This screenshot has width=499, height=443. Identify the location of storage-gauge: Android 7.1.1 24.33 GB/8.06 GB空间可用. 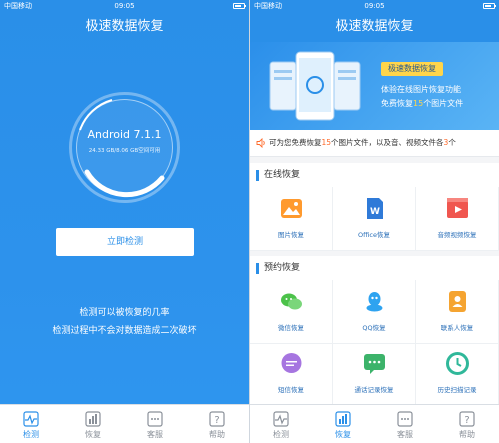
(124, 147).